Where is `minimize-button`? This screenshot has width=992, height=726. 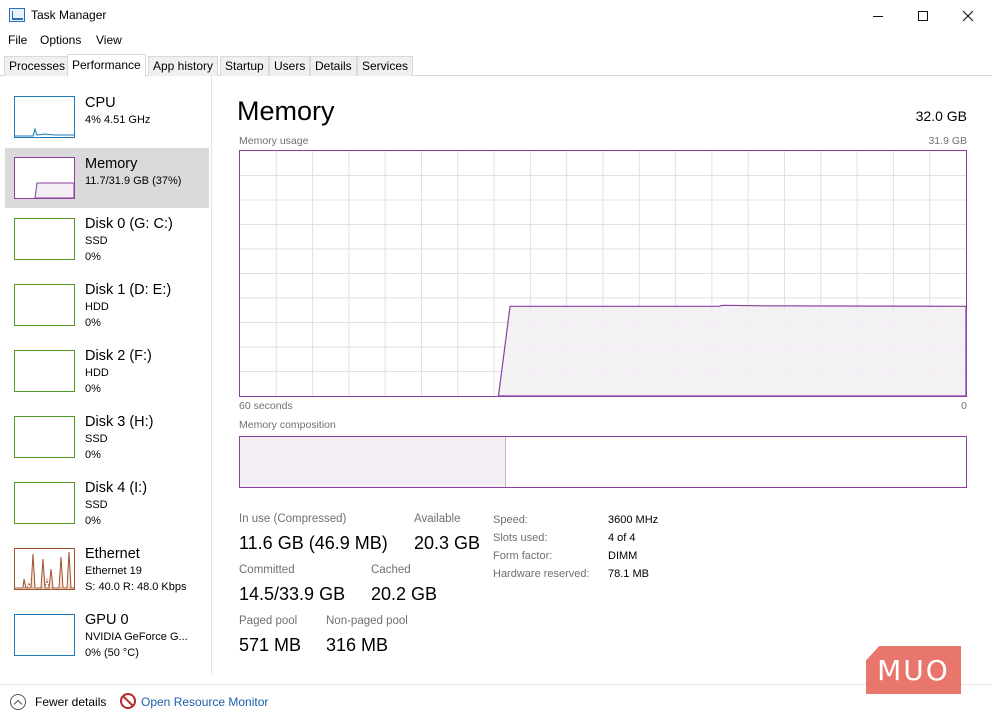 minimize-button is located at coordinates (878, 16).